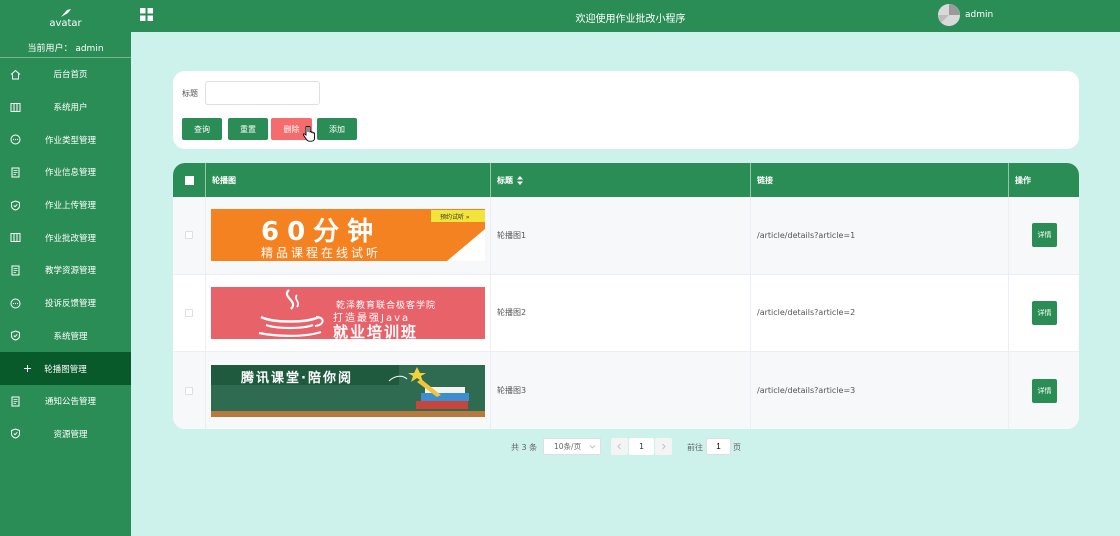 Image resolution: width=1120 pixels, height=536 pixels. What do you see at coordinates (262, 93) in the screenshot?
I see `title-search-input` at bounding box center [262, 93].